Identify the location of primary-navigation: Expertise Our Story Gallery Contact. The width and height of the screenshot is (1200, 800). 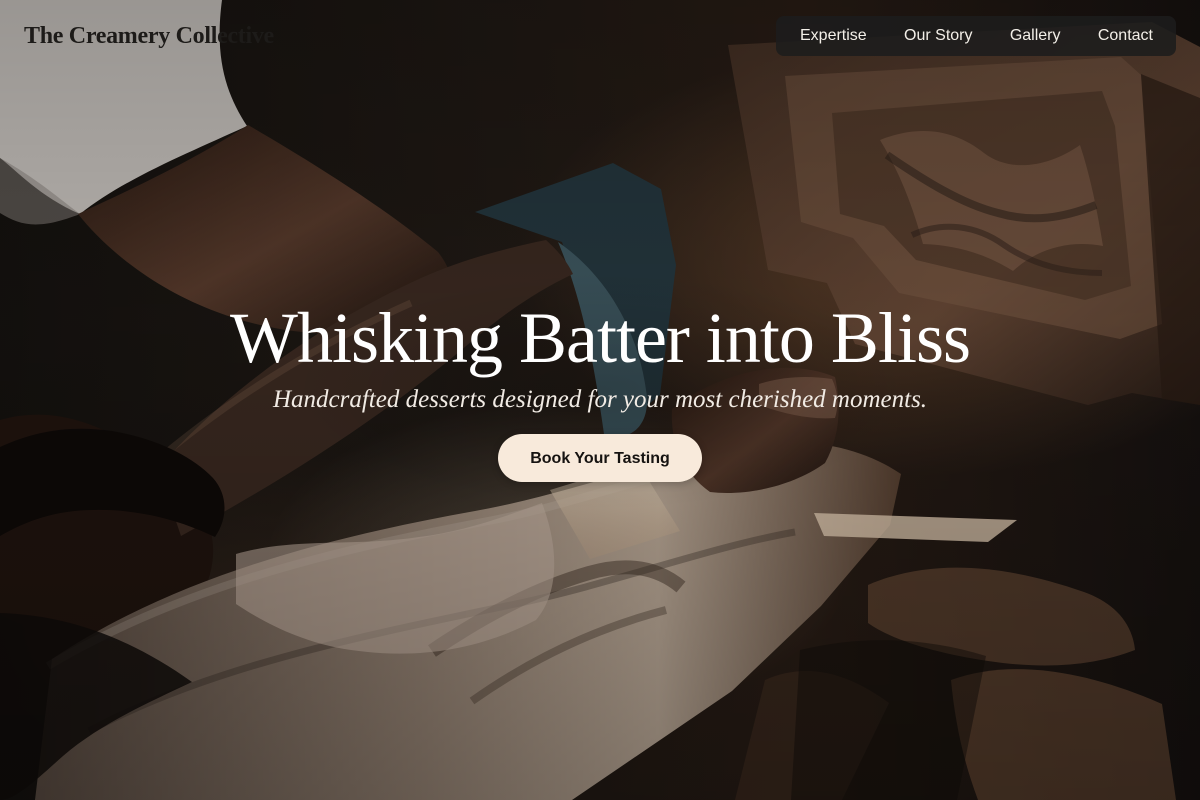
(976, 36).